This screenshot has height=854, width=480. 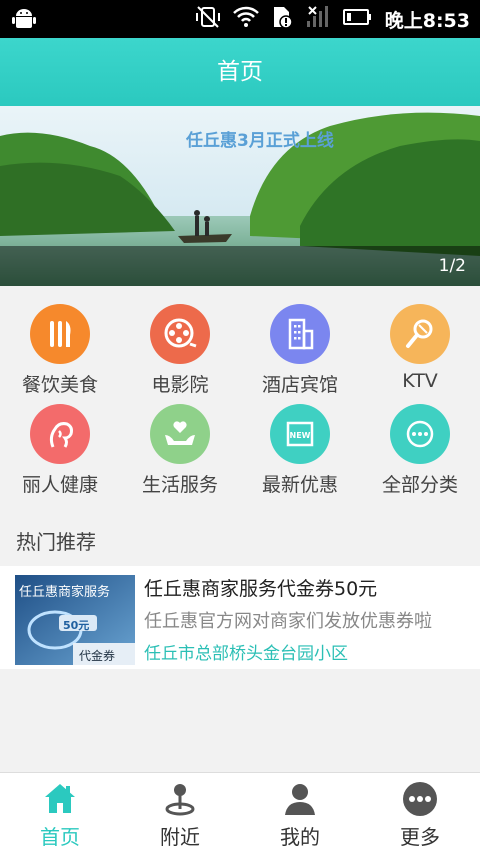 I want to click on new-badge-icon: NEW, so click(x=300, y=434).